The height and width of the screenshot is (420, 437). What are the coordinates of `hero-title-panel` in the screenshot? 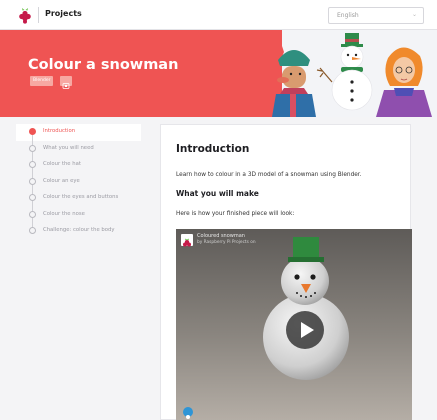 It's located at (141, 73).